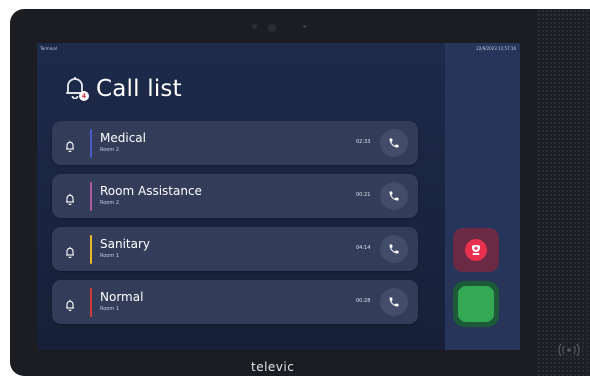 The width and height of the screenshot is (590, 376). What do you see at coordinates (235, 249) in the screenshot?
I see `call-item-sanitary: Sanitary Room 1 04:14` at bounding box center [235, 249].